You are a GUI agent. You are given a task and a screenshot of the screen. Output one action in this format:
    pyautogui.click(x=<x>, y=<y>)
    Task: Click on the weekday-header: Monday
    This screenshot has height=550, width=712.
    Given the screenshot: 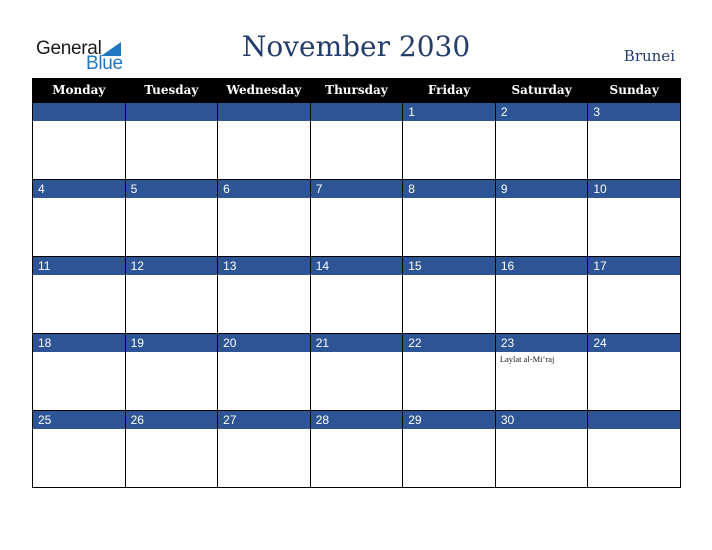 What is the action you would take?
    pyautogui.click(x=79, y=90)
    